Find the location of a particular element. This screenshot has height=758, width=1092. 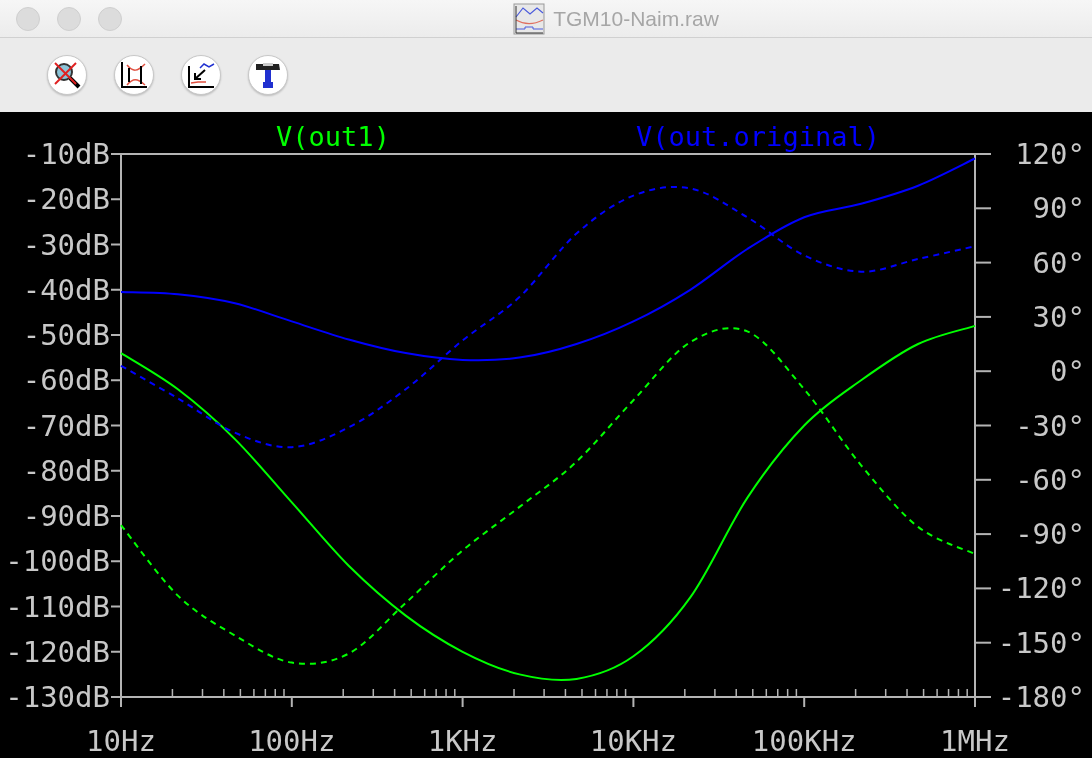

phase-axis-label: 60° is located at coordinates (1058, 262).